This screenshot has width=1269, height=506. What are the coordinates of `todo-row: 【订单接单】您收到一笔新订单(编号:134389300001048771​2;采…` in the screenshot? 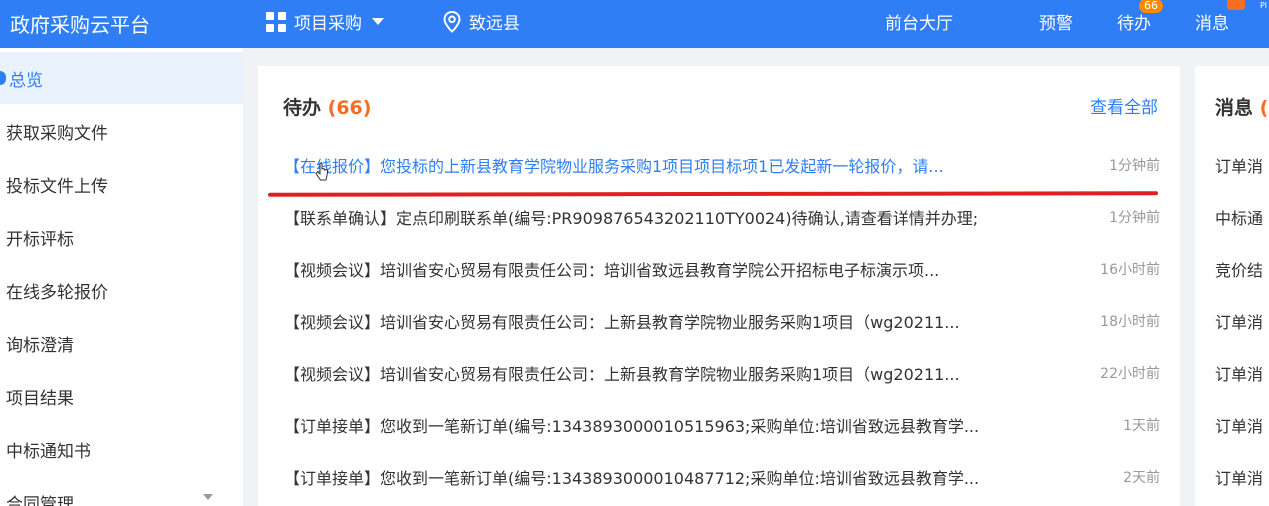 It's located at (722, 480).